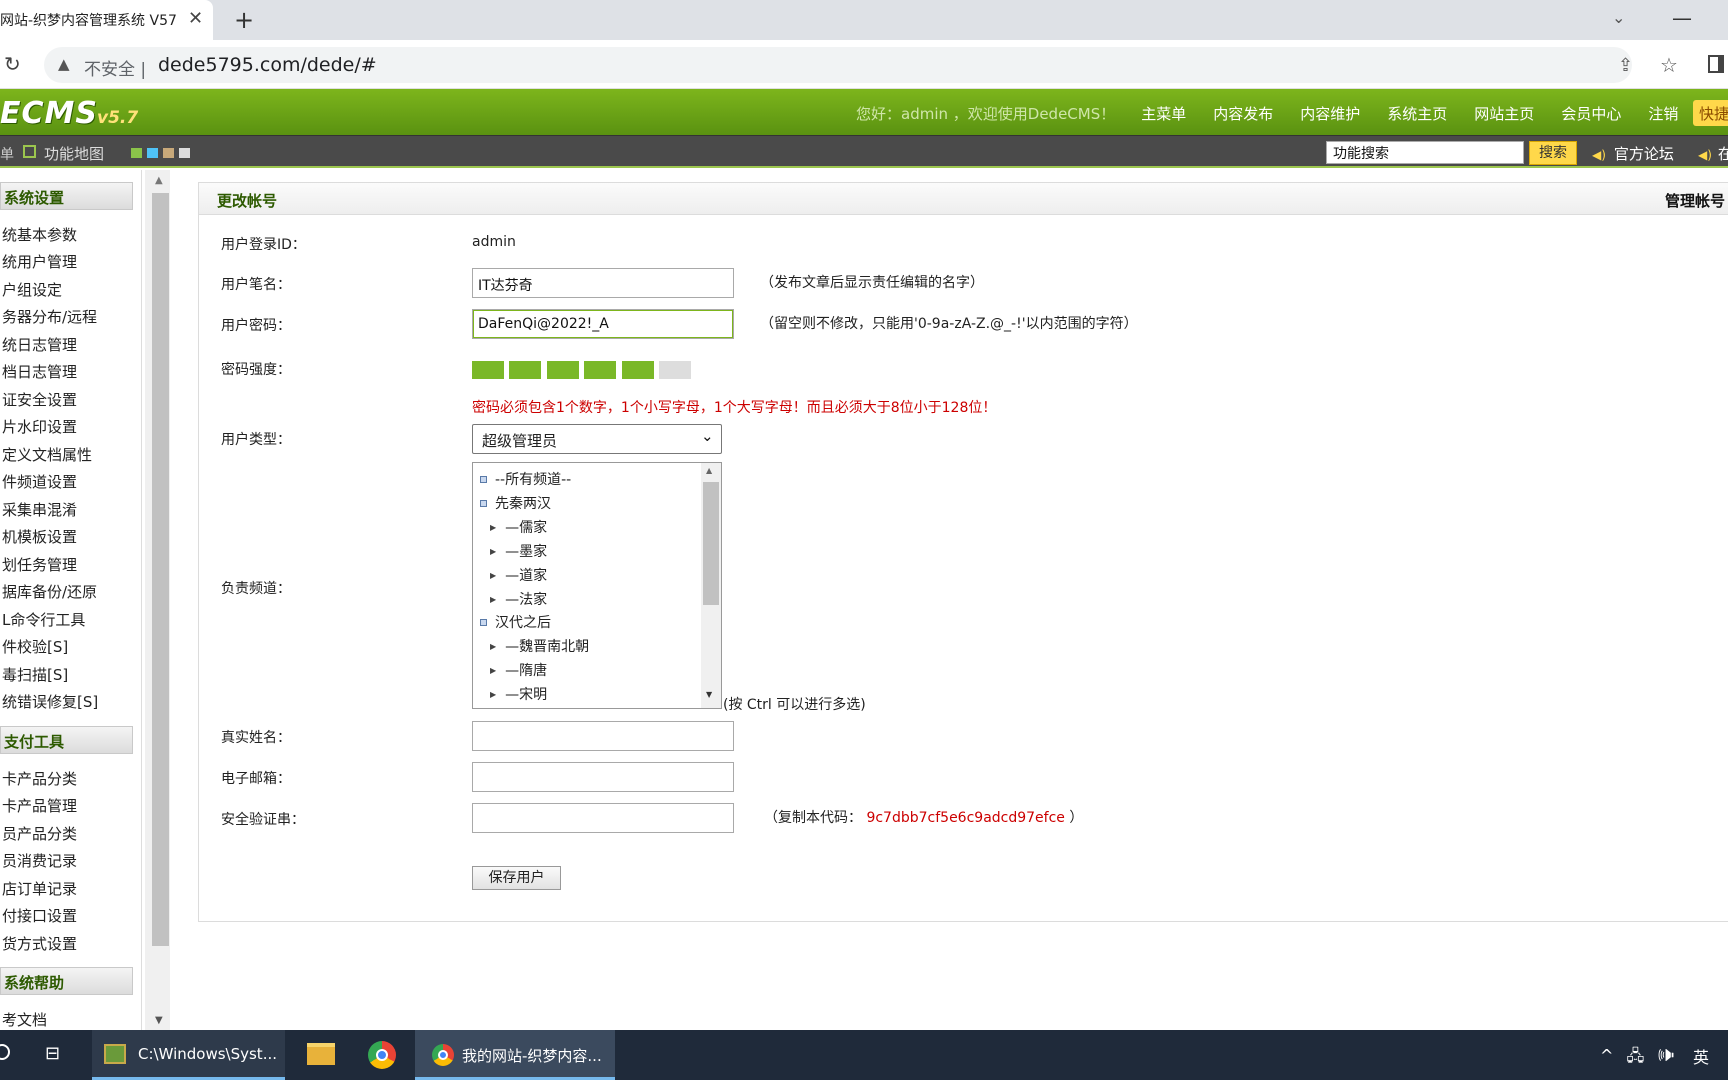 The width and height of the screenshot is (1728, 1080). I want to click on sidebar-item: 考文档, so click(24, 1019).